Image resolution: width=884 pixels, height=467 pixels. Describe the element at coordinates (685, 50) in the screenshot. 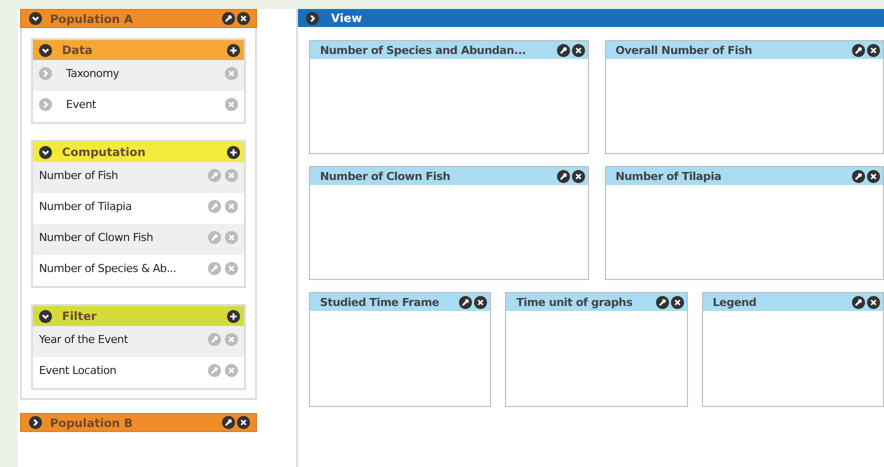

I see `card-title: Overall Number of Fish` at that location.